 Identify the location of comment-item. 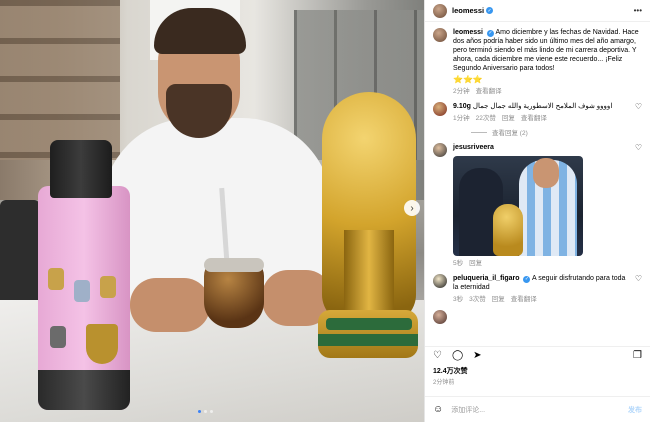
(537, 317).